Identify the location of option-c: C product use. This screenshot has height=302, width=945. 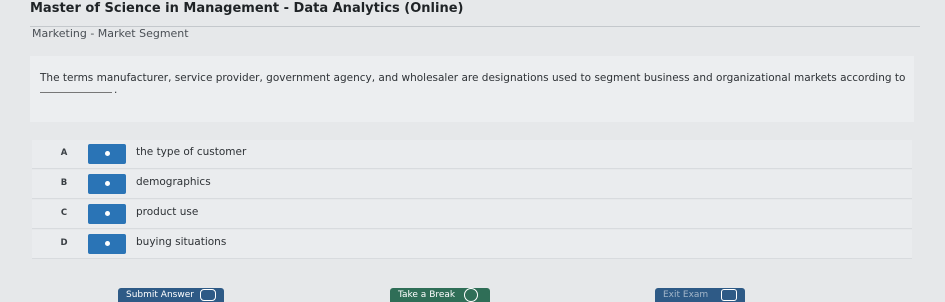
(472, 214).